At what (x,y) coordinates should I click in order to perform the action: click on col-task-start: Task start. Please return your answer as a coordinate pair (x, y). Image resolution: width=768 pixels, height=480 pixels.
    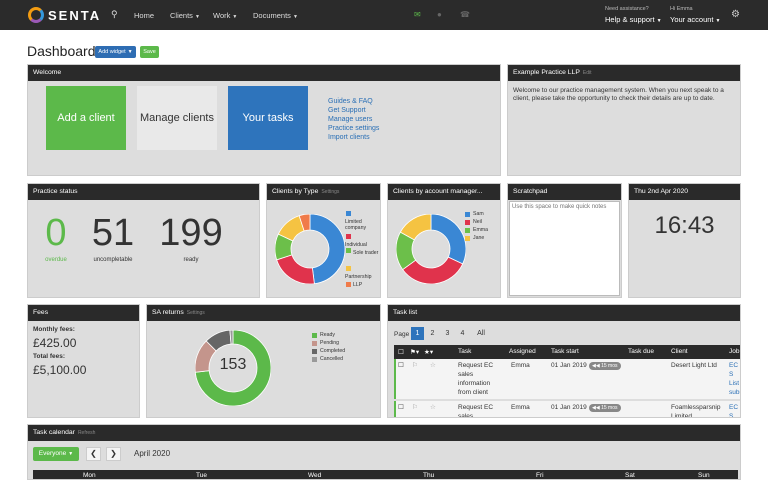
    Looking at the image, I should click on (565, 351).